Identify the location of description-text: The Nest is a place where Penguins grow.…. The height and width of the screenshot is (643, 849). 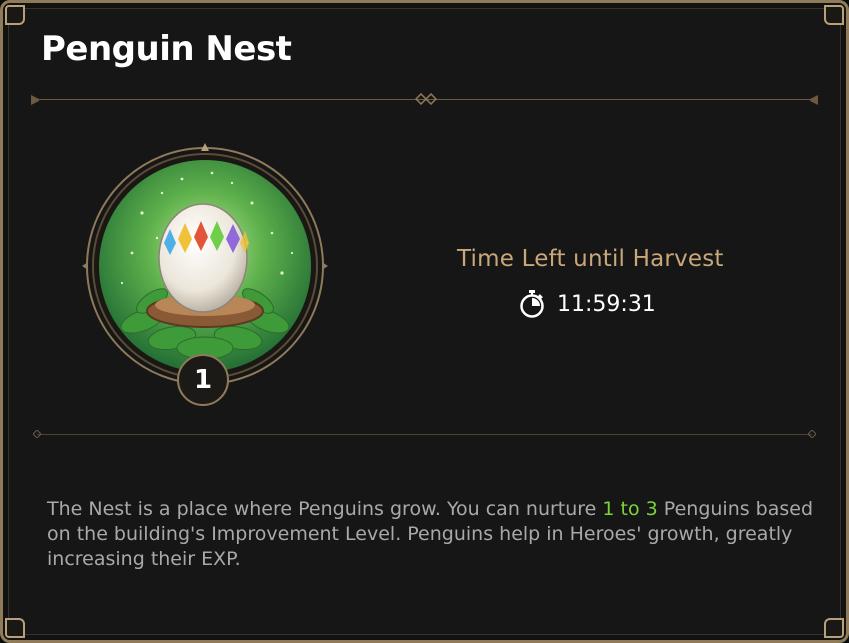
(325, 509).